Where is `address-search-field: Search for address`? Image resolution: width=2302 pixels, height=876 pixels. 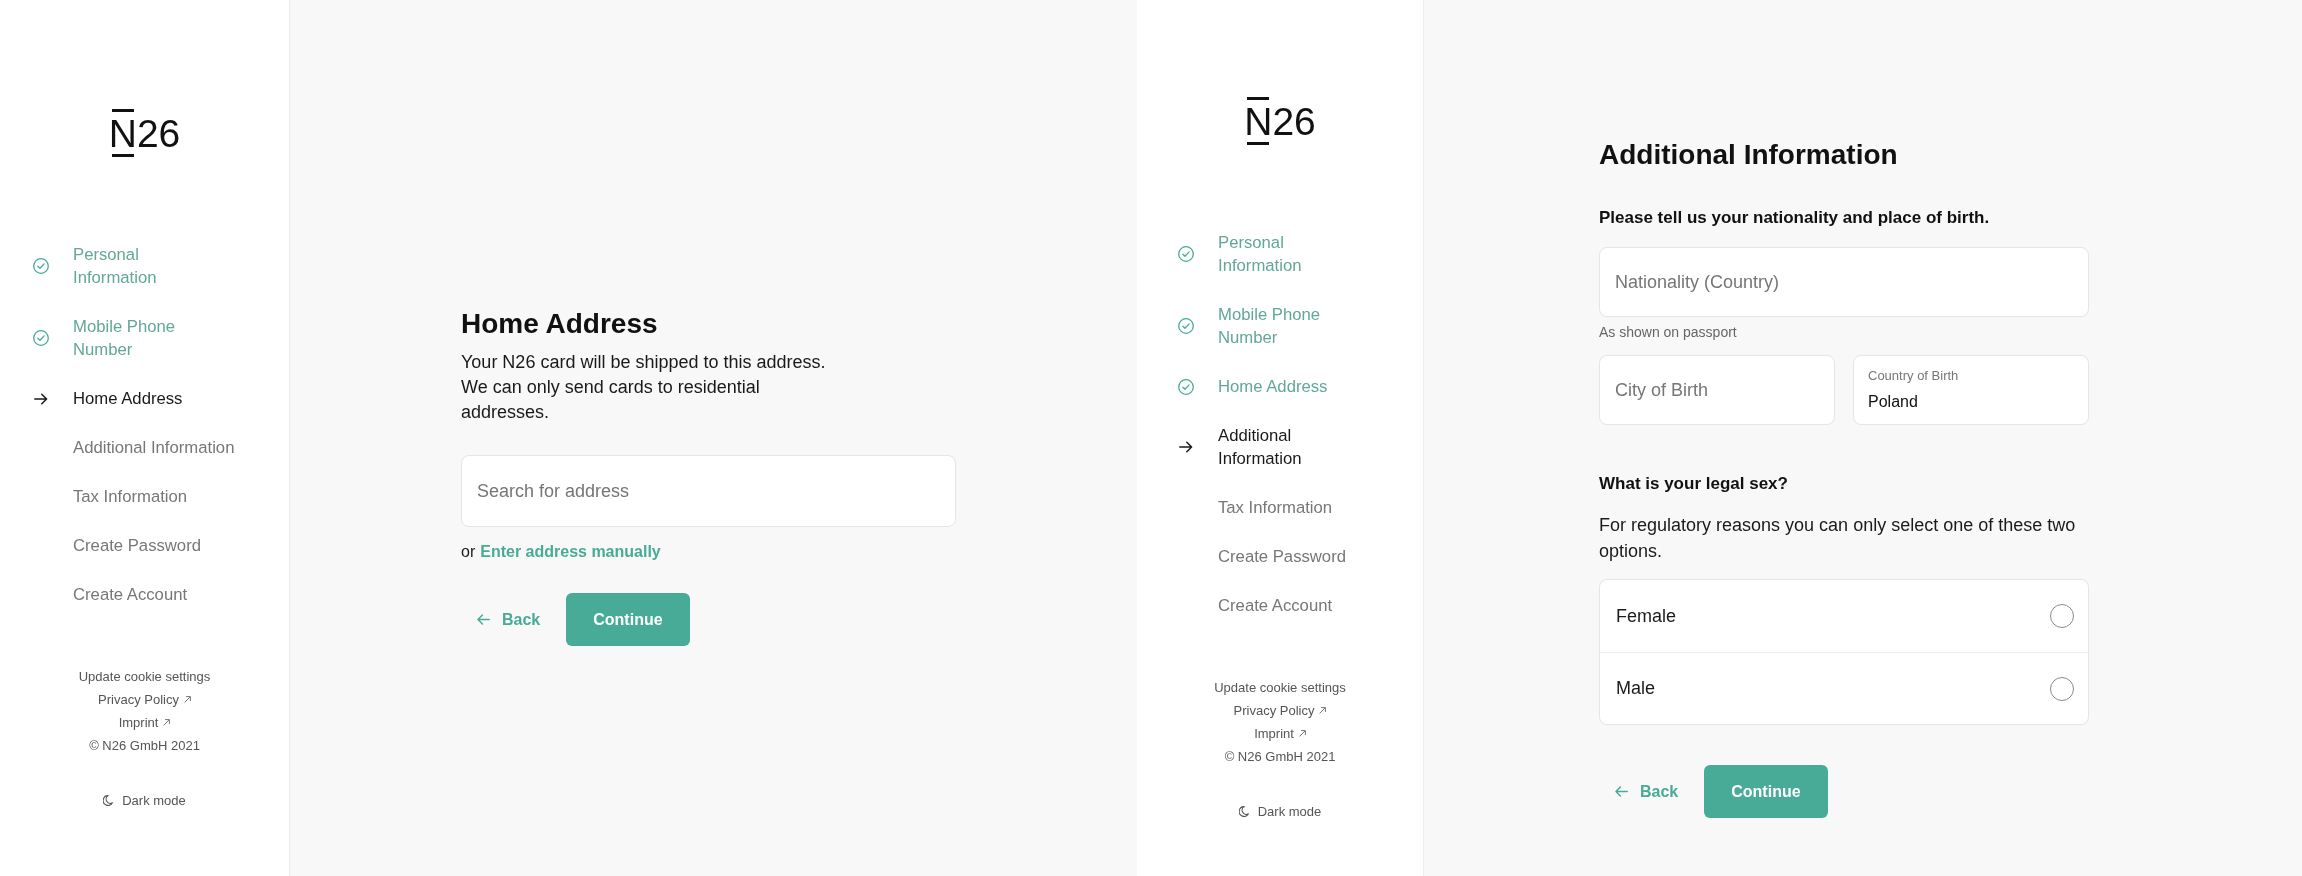
address-search-field: Search for address is located at coordinates (708, 491).